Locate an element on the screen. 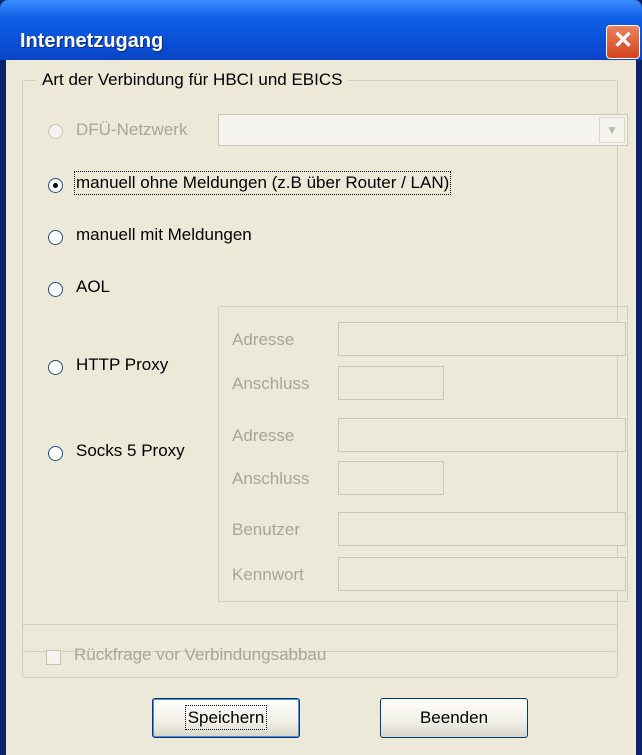  http-port-field is located at coordinates (391, 383).